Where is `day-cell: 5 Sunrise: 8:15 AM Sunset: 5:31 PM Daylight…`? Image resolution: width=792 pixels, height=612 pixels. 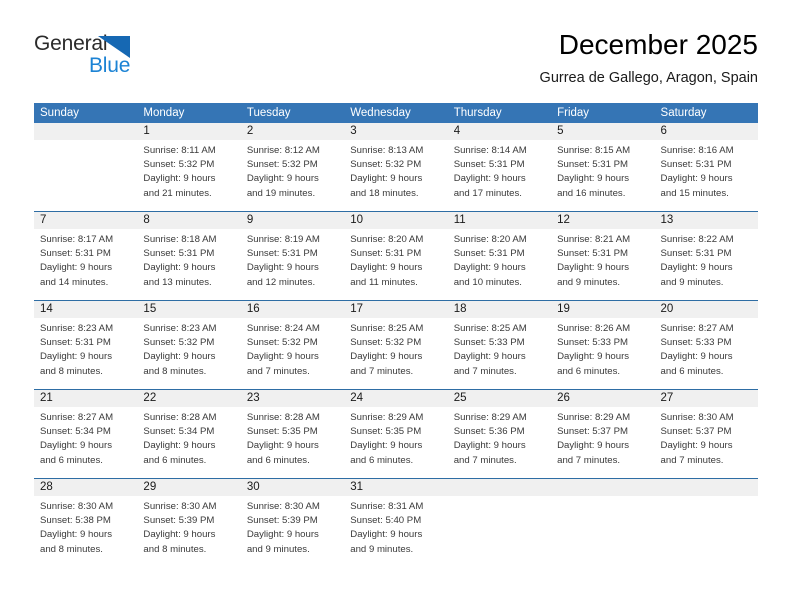
day-cell: 5 Sunrise: 8:15 AM Sunset: 5:31 PM Daylight… is located at coordinates (603, 167).